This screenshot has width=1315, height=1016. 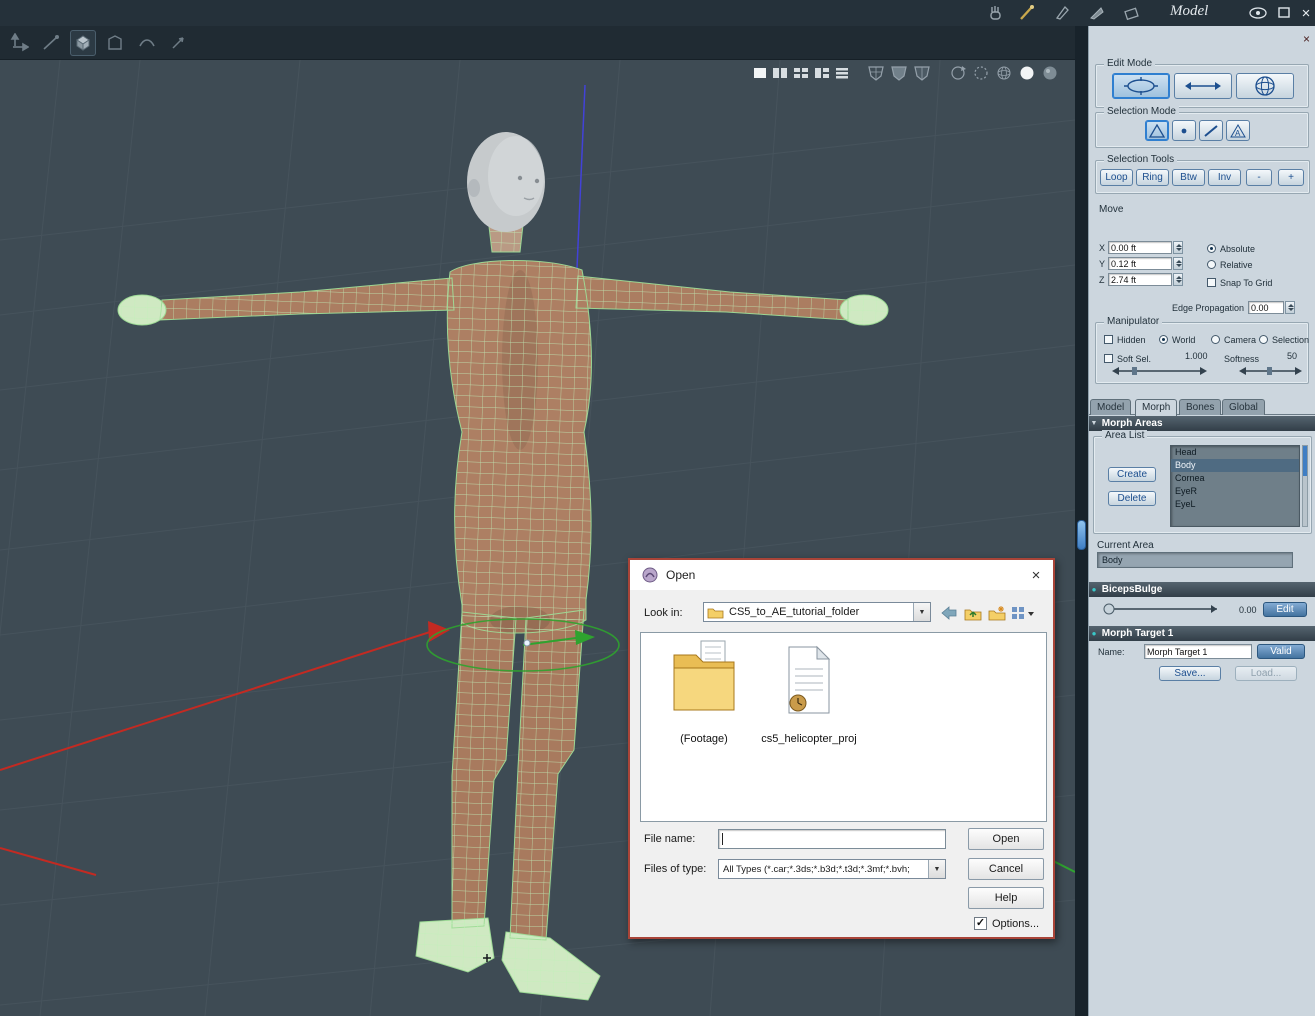 What do you see at coordinates (1157, 130) in the screenshot?
I see `face-mode-button` at bounding box center [1157, 130].